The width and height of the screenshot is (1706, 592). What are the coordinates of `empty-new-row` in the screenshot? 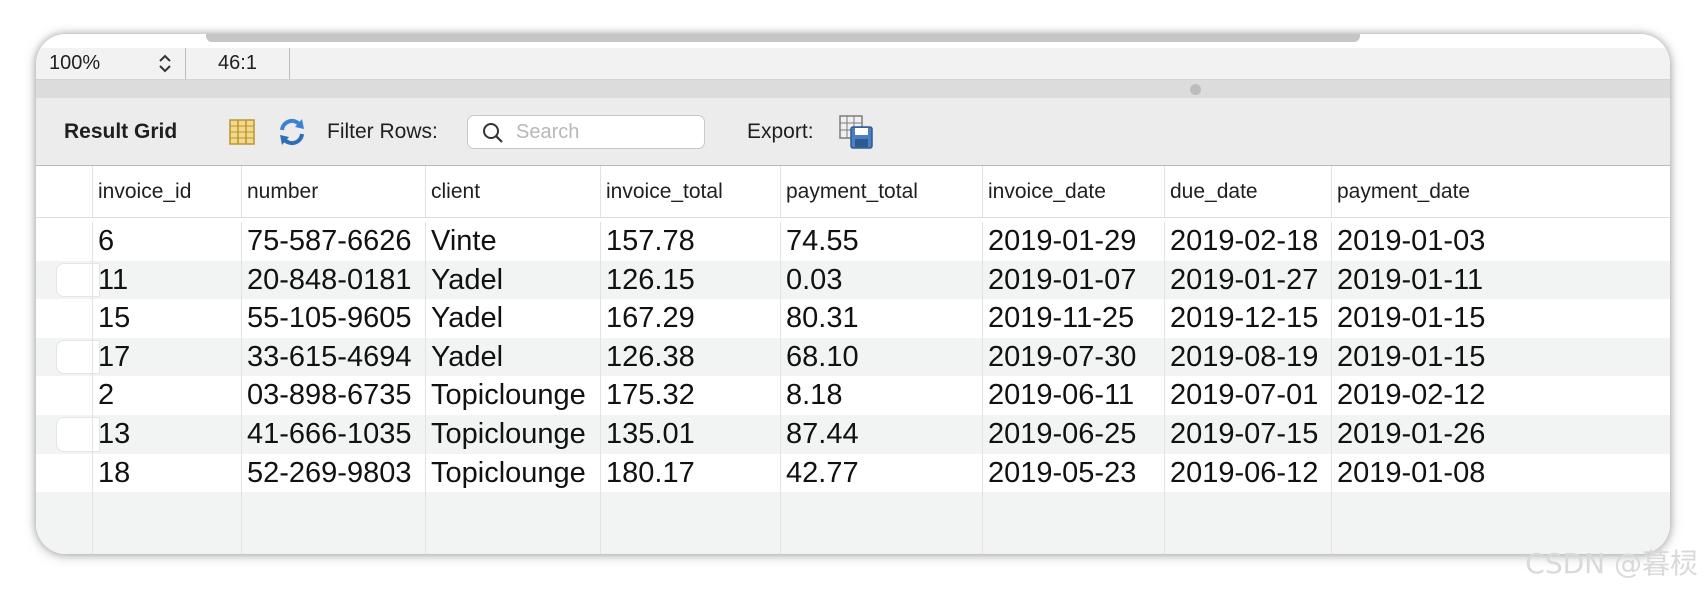 It's located at (853, 523).